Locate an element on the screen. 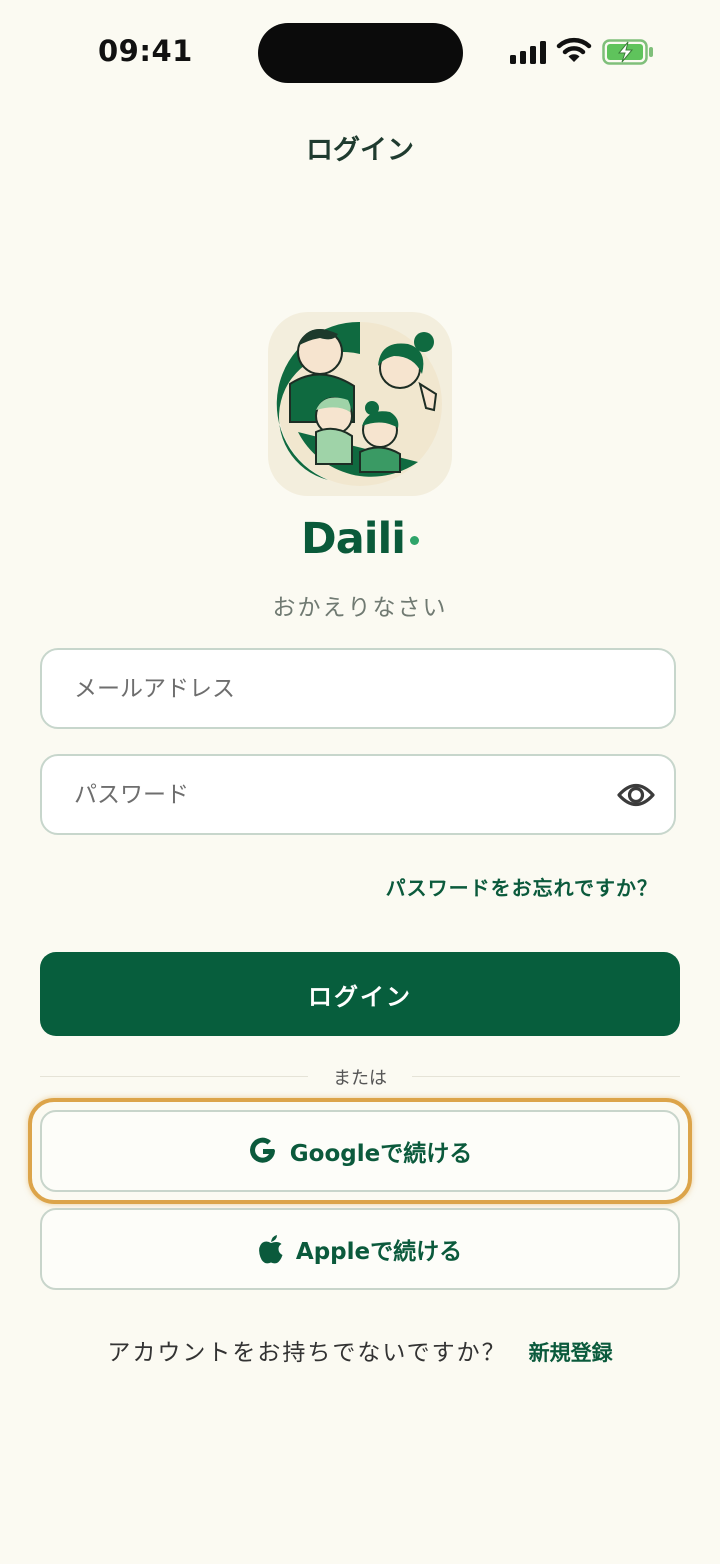 Image resolution: width=720 pixels, height=1564 pixels. apple-button-label: Appleで続ける is located at coordinates (379, 1252).